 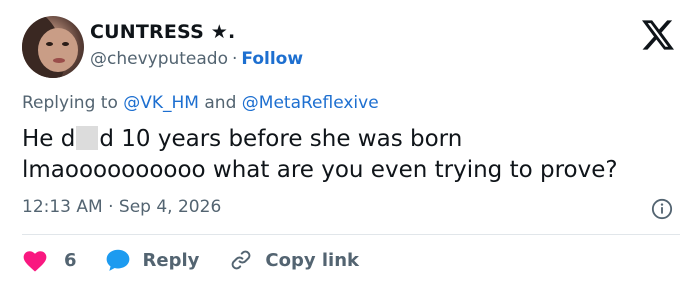 I want to click on heart-icon, so click(x=35, y=261).